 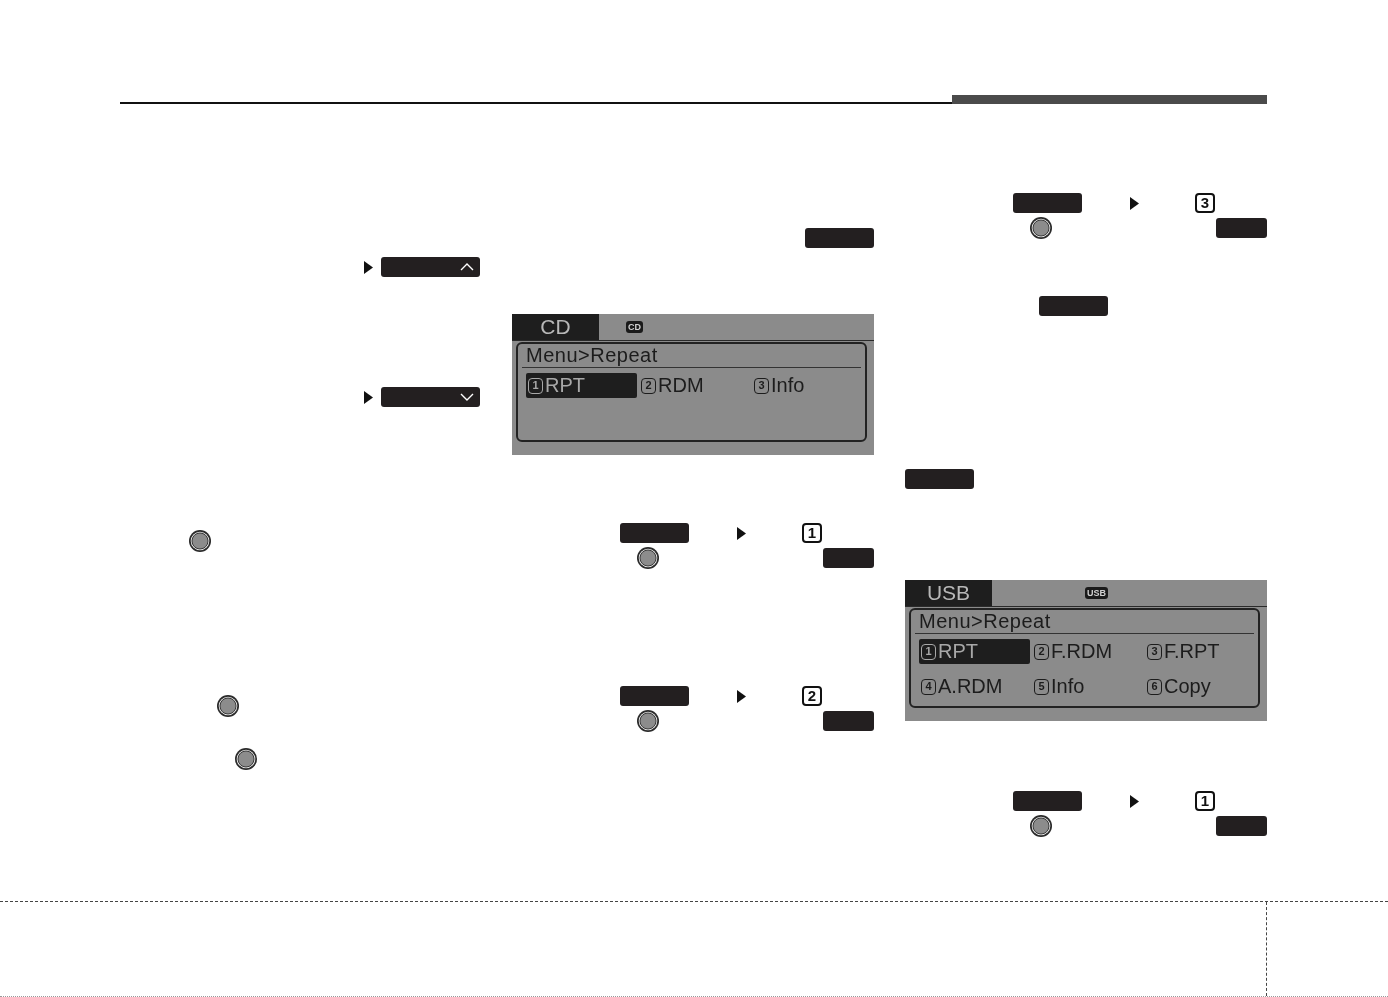 I want to click on option-number: 5, so click(x=1041, y=686).